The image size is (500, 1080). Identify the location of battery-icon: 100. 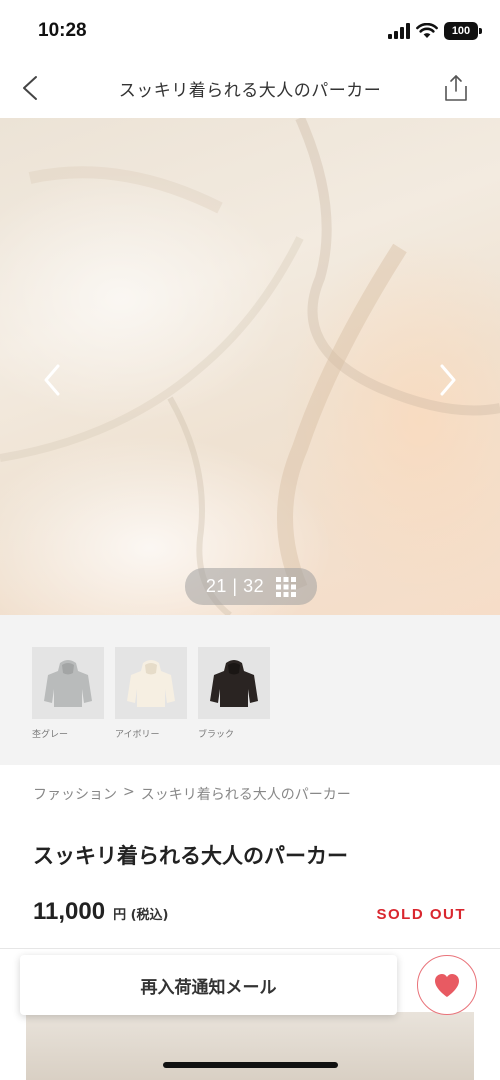
(463, 31).